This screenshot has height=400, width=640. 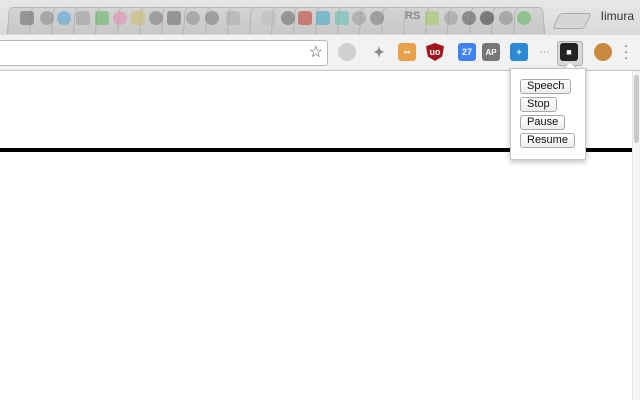 What do you see at coordinates (102, 18) in the screenshot?
I see `evernote-icon` at bounding box center [102, 18].